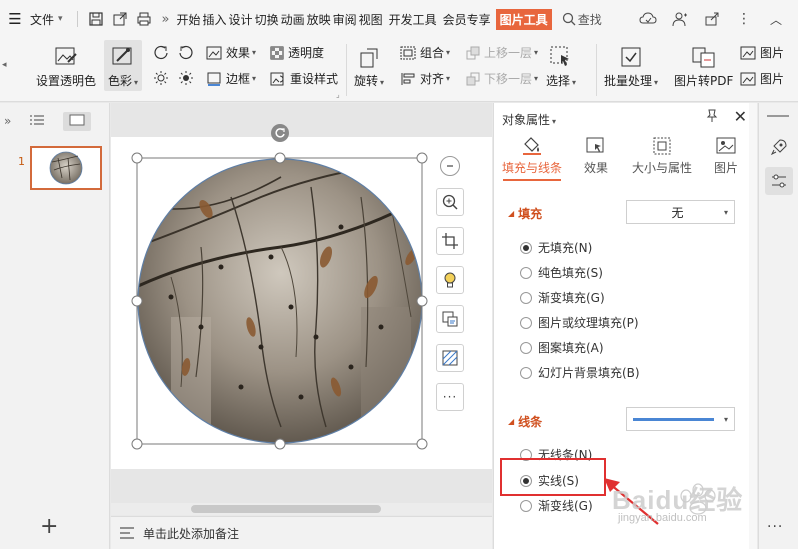  I want to click on slide-view-icon, so click(77, 121).